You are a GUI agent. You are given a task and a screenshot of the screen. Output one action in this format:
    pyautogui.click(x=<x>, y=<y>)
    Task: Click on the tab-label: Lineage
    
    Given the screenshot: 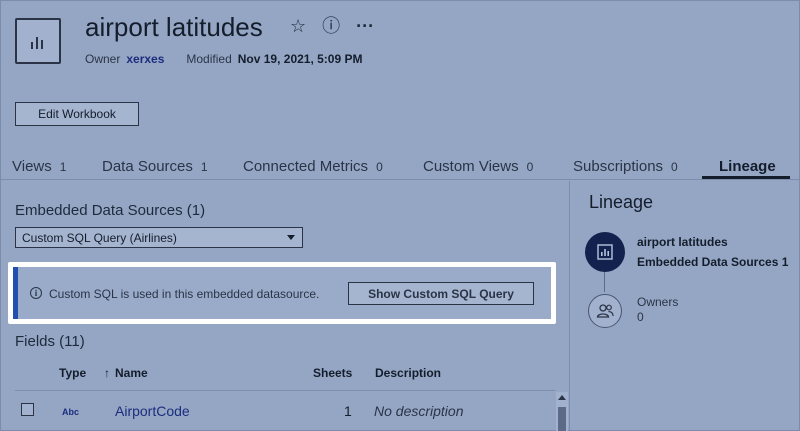 What is the action you would take?
    pyautogui.click(x=747, y=166)
    